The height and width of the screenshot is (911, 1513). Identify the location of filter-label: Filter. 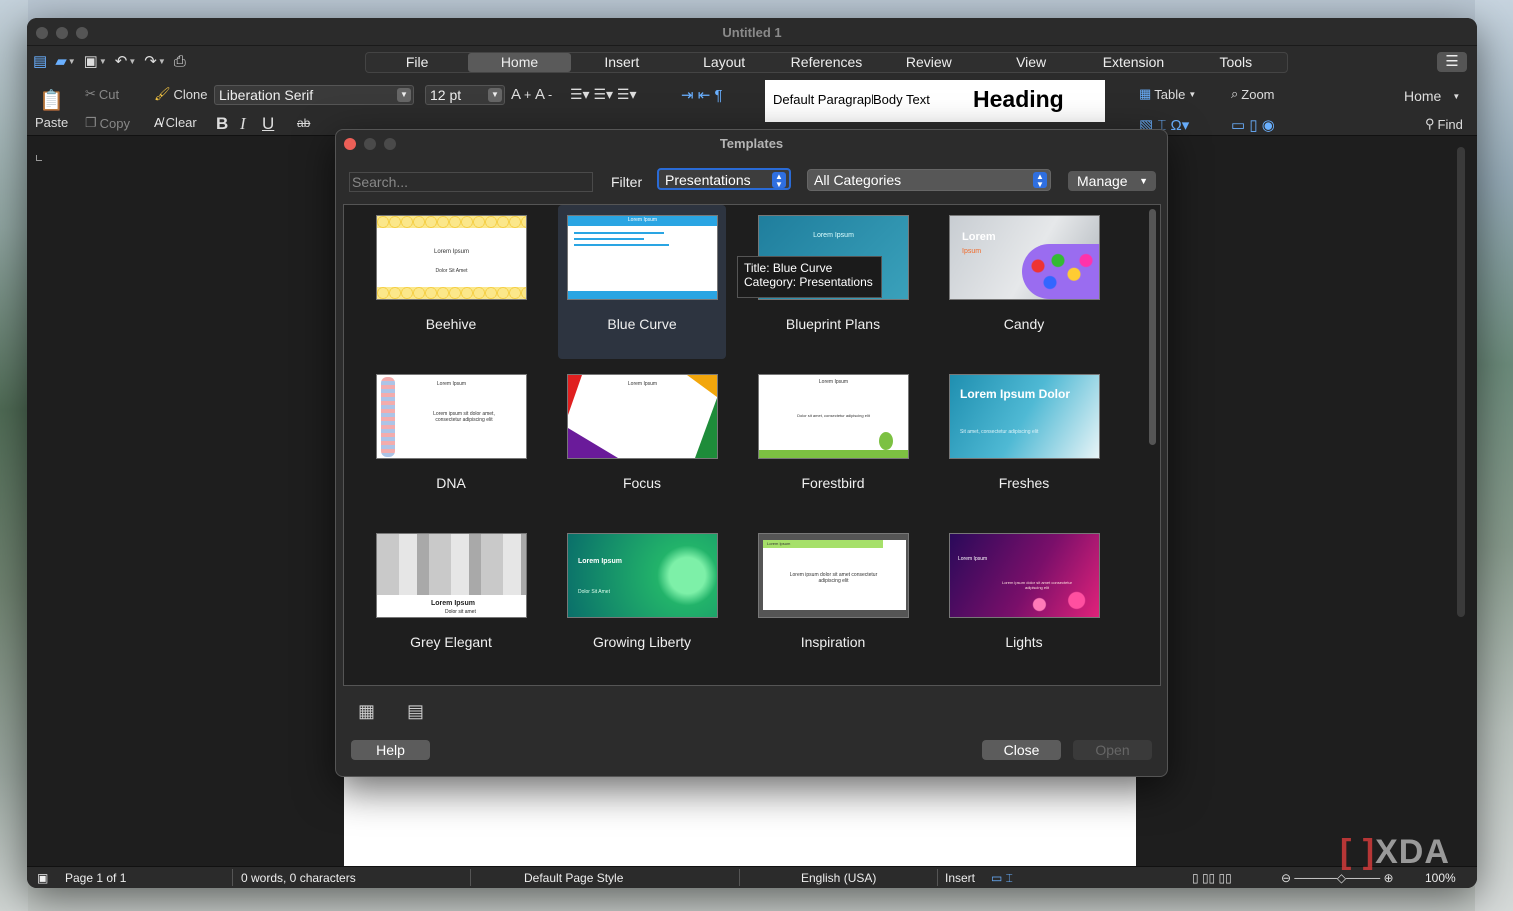
(627, 182).